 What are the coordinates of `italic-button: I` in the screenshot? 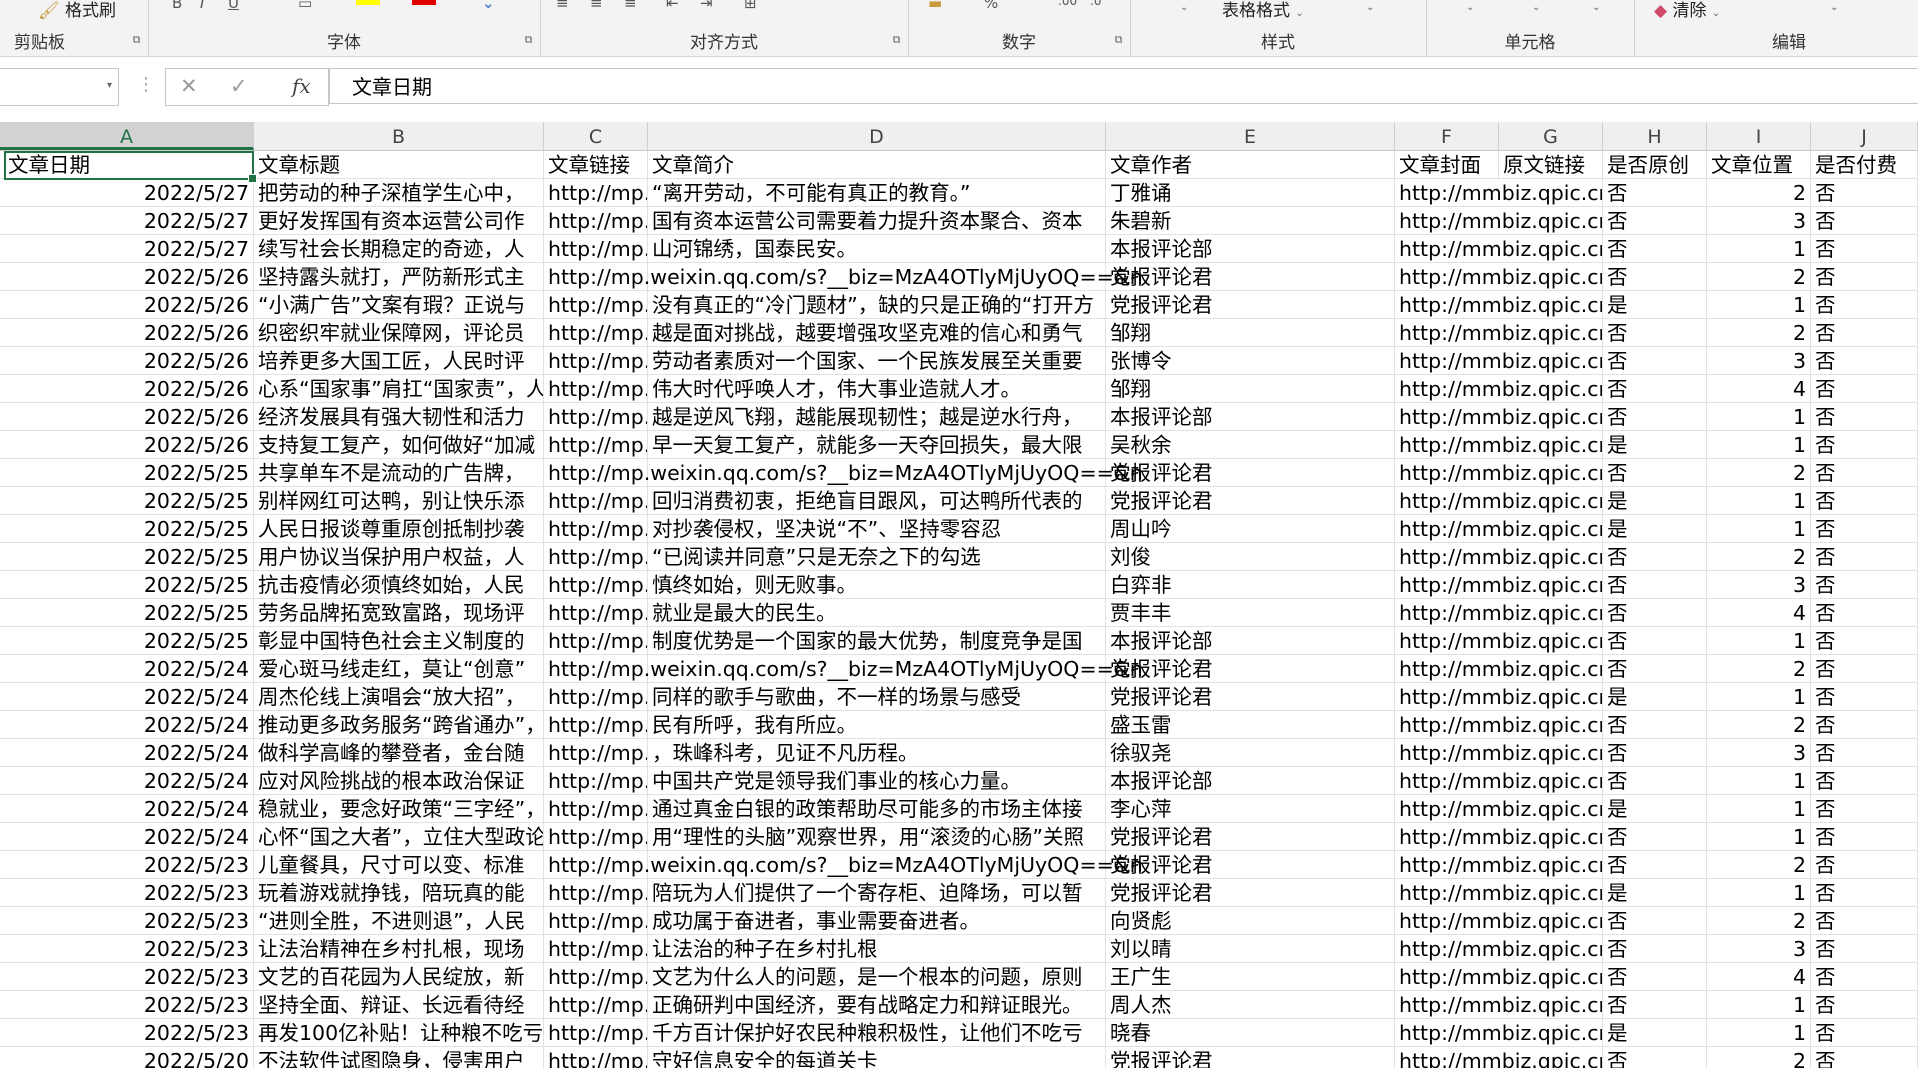 It's located at (202, 6).